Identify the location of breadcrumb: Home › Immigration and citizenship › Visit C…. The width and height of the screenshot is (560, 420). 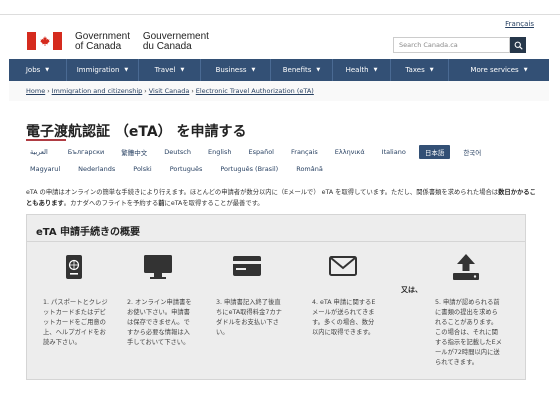
(170, 91).